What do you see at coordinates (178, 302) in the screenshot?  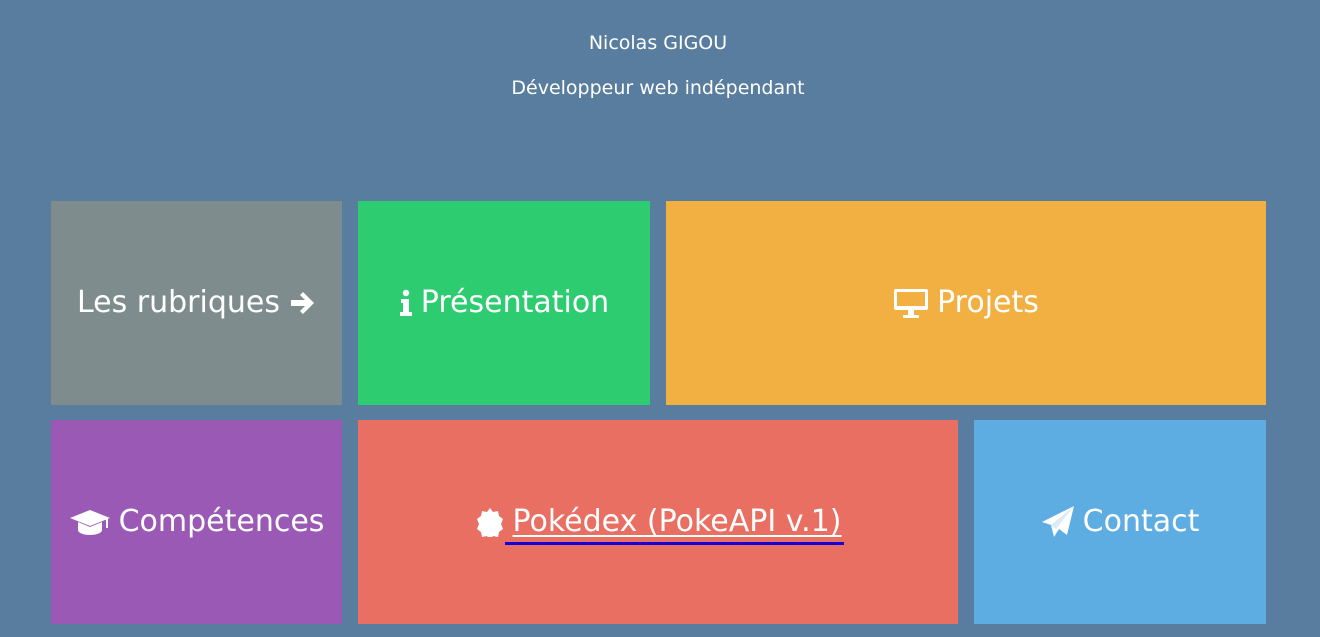 I see `tile-les-rubriques-label: Les rubriques` at bounding box center [178, 302].